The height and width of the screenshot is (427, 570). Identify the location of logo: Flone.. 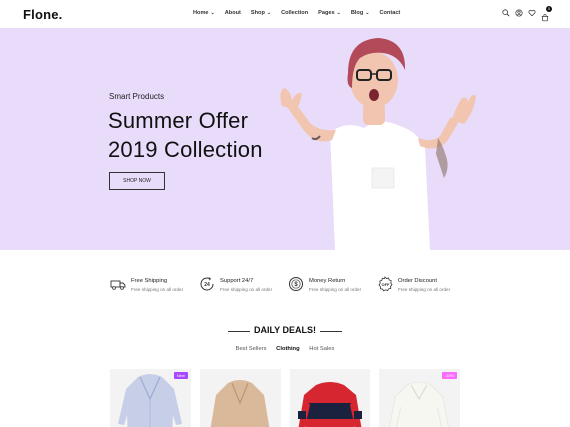
(42, 14).